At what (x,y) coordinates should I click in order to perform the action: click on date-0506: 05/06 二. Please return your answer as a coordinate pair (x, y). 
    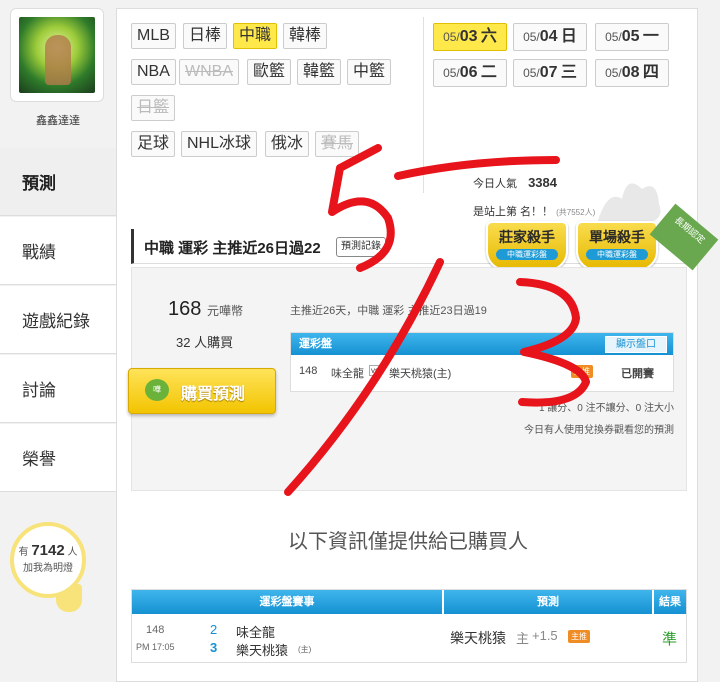
    Looking at the image, I should click on (470, 73).